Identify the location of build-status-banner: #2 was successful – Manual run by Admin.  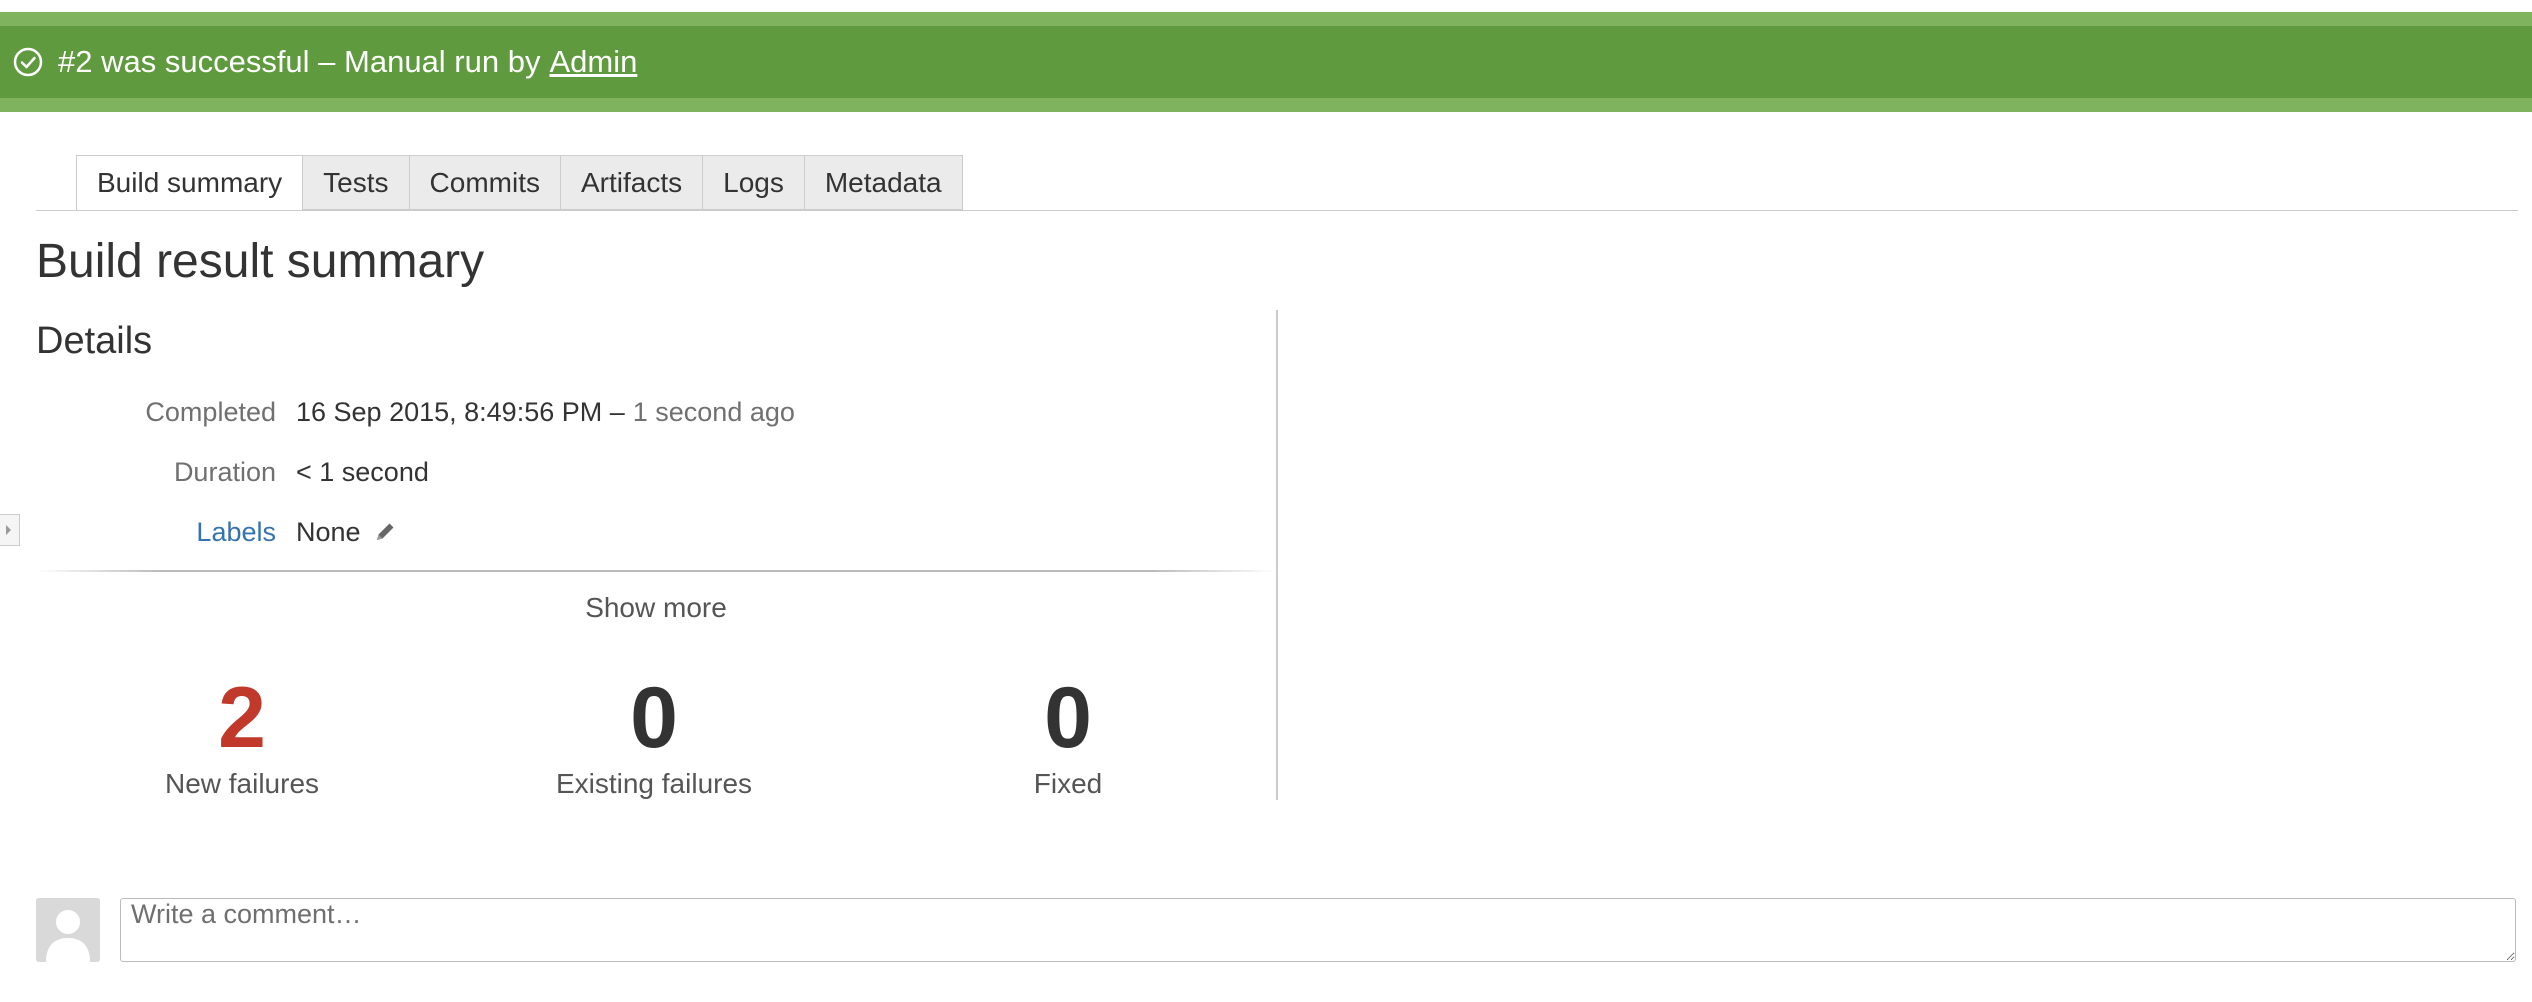
(1266, 62).